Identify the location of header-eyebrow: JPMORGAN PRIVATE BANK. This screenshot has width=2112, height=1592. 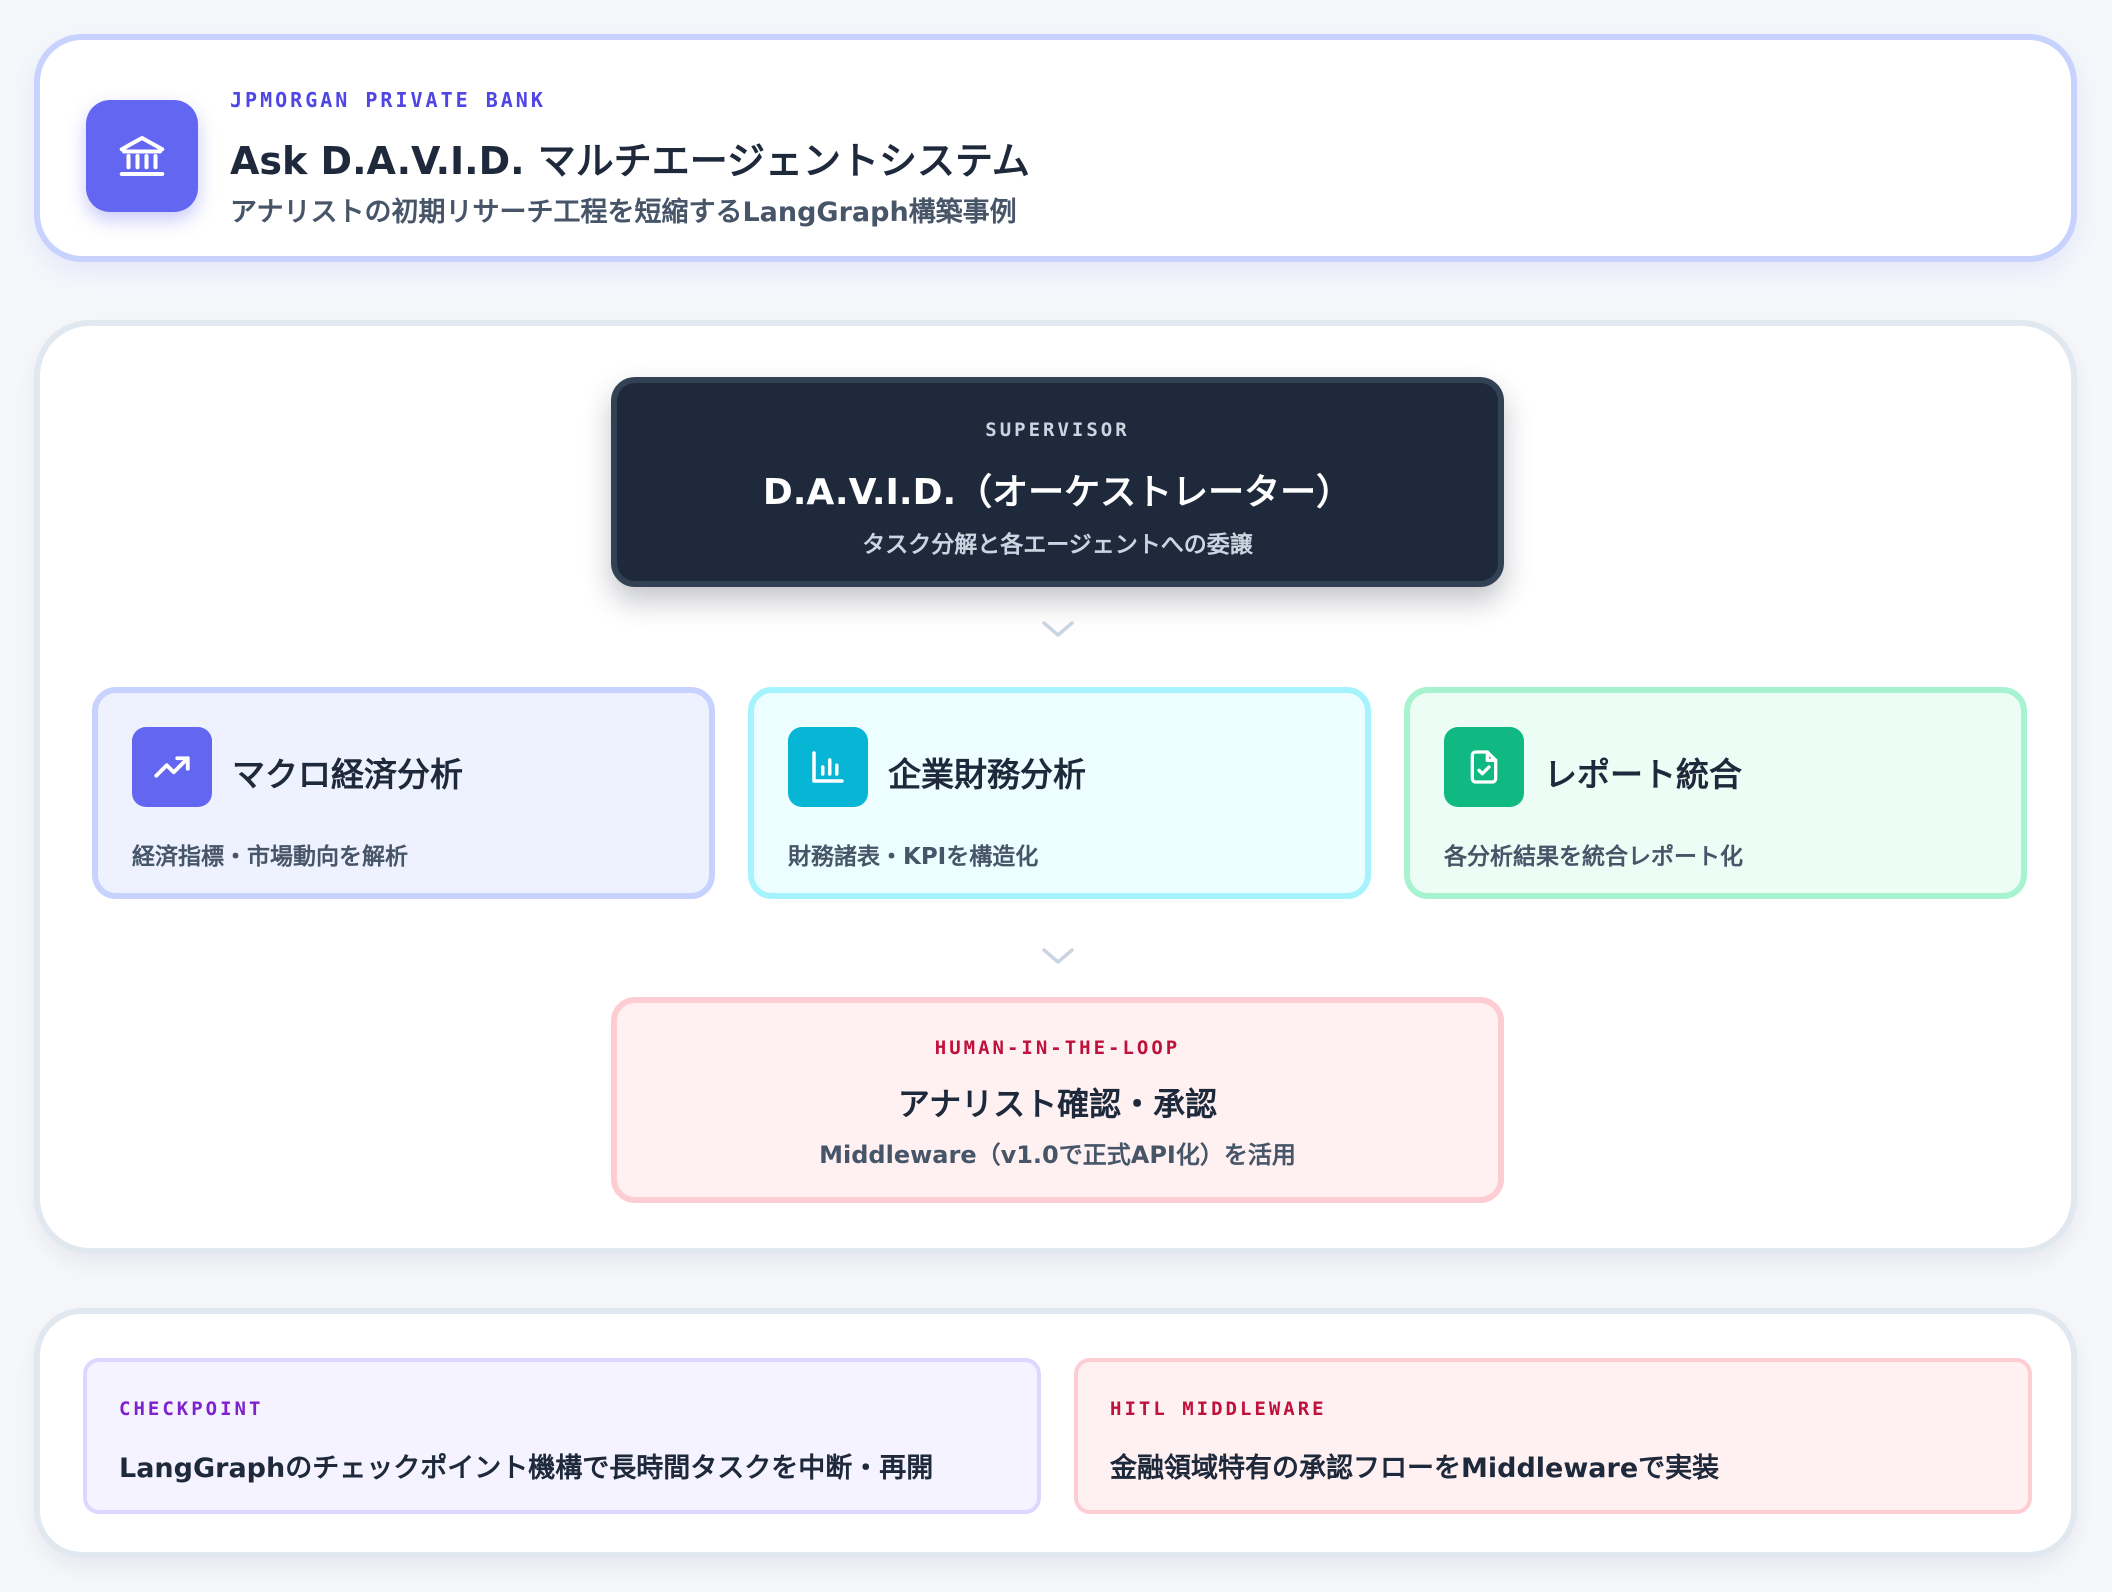
(388, 100).